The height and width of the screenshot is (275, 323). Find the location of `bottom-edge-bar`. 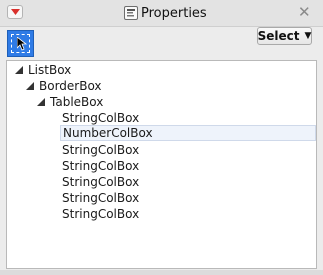

bottom-edge-bar is located at coordinates (161, 272).